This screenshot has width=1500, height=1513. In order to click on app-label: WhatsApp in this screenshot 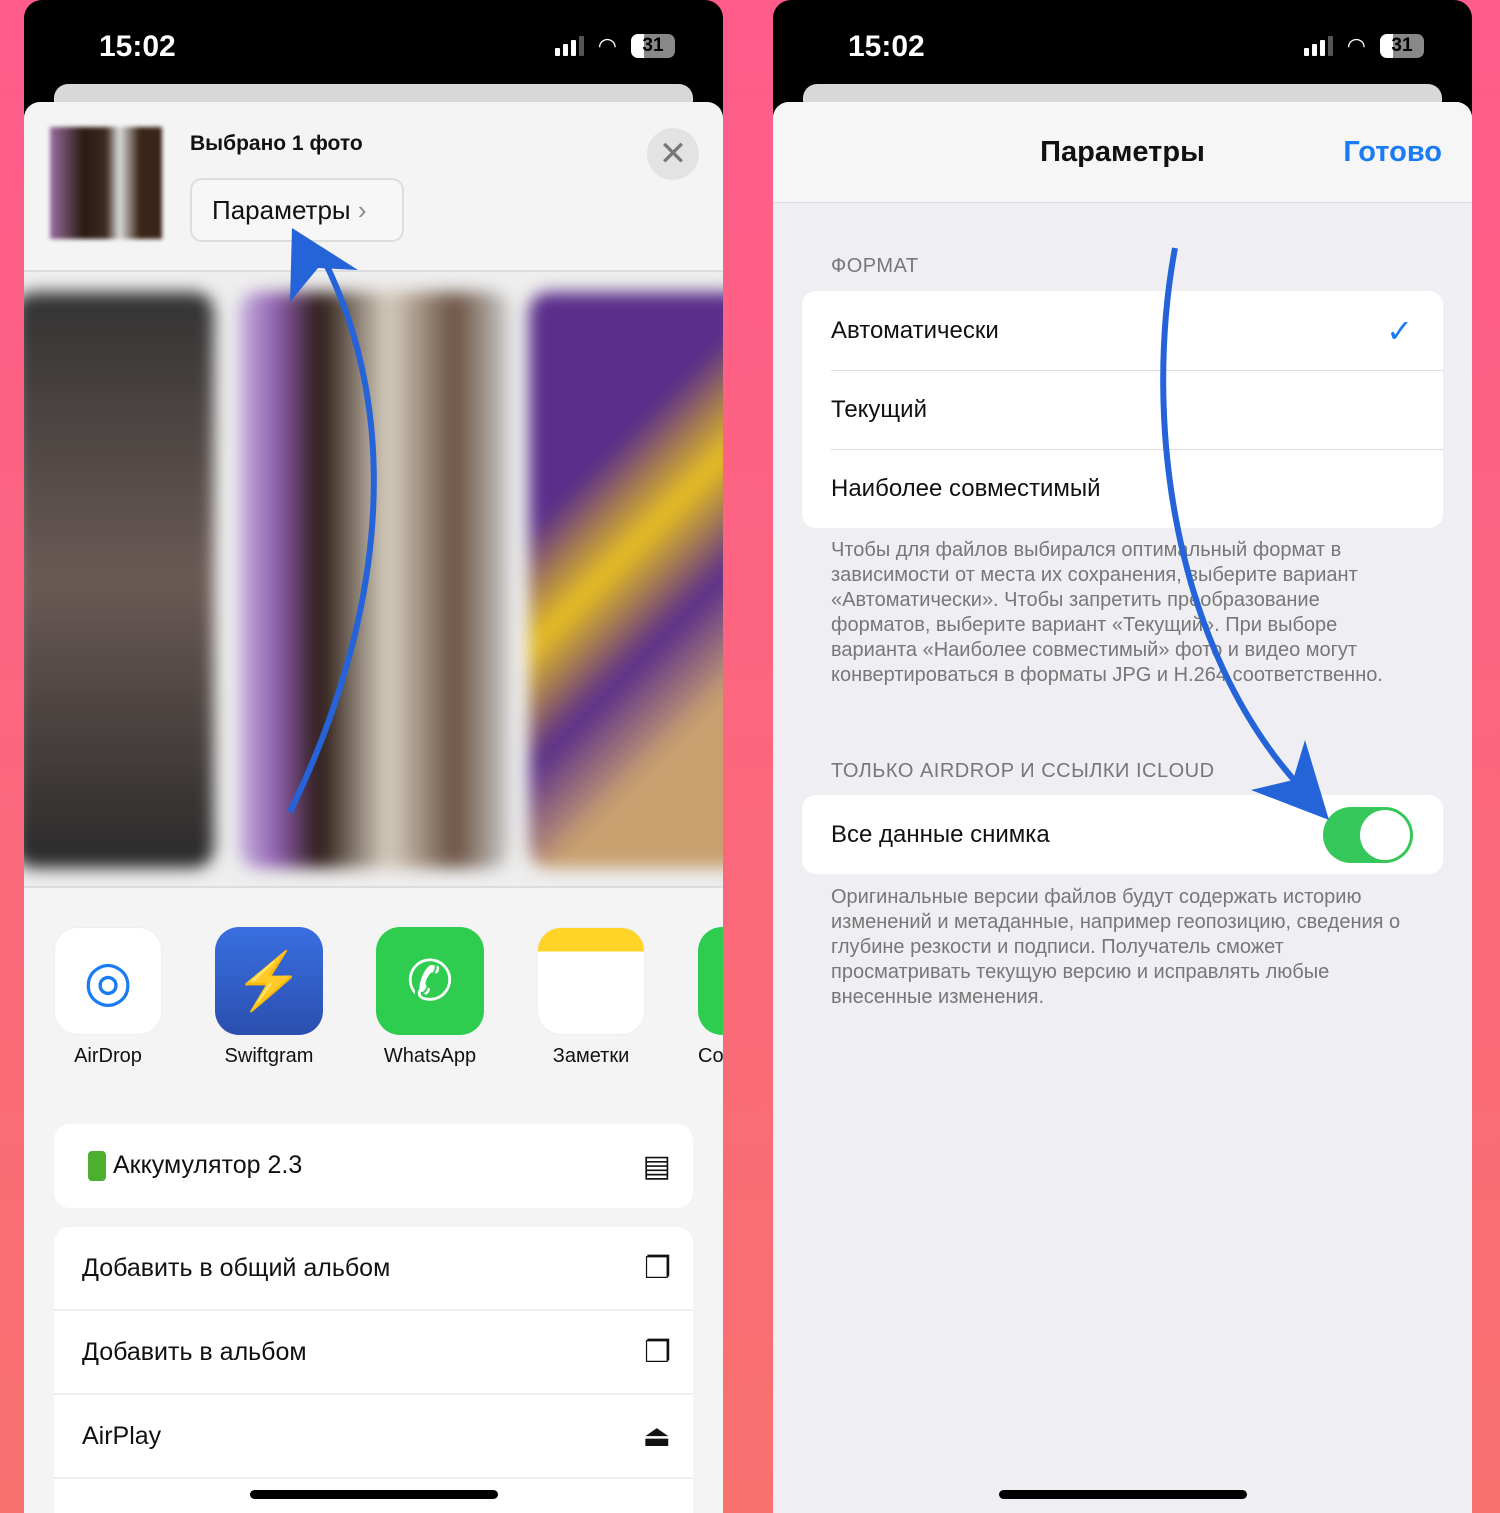, I will do `click(430, 1056)`.